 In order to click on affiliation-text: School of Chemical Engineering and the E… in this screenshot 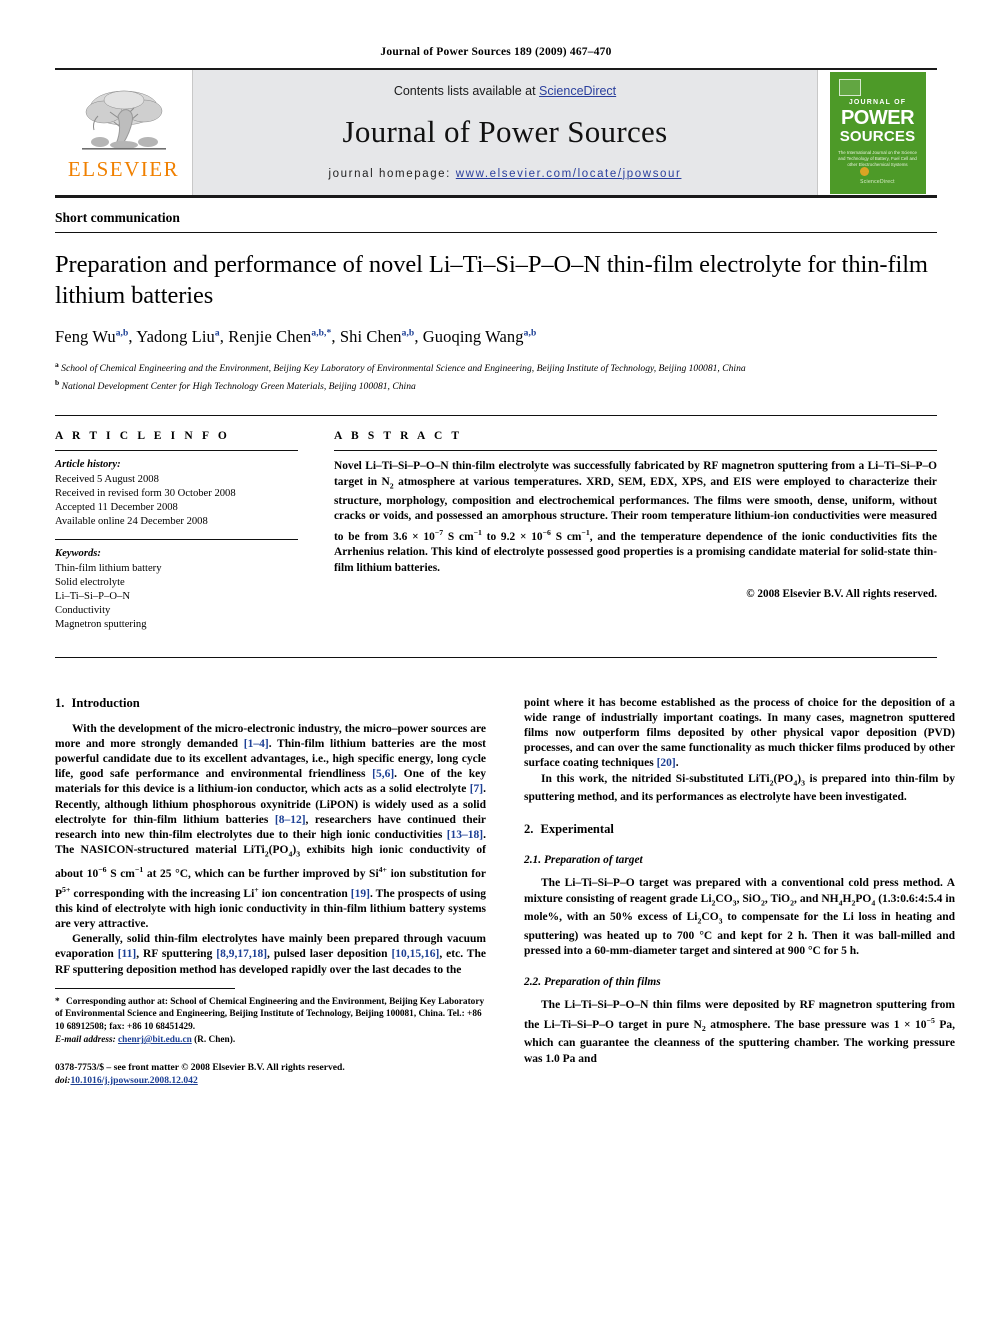, I will do `click(403, 369)`.